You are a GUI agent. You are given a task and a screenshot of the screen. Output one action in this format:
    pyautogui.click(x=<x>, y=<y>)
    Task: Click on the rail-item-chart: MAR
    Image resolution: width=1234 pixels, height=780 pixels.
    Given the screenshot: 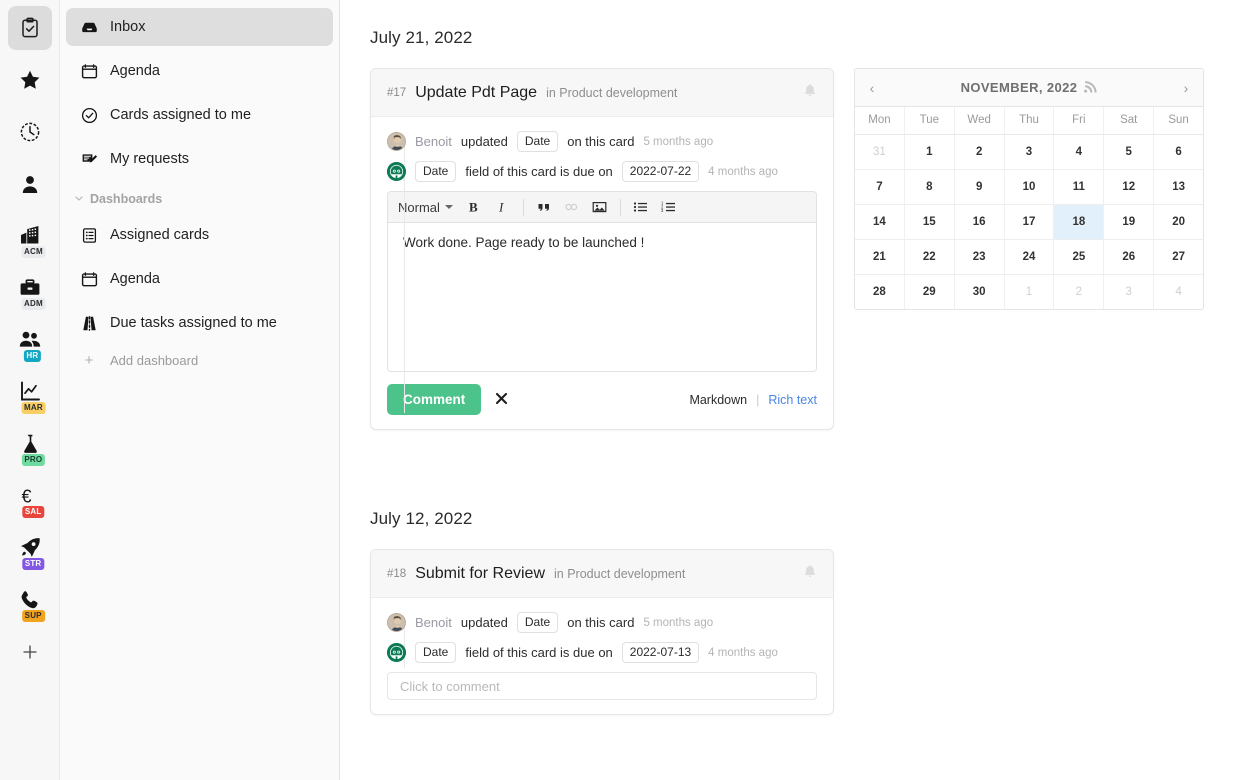 What is the action you would take?
    pyautogui.click(x=30, y=392)
    